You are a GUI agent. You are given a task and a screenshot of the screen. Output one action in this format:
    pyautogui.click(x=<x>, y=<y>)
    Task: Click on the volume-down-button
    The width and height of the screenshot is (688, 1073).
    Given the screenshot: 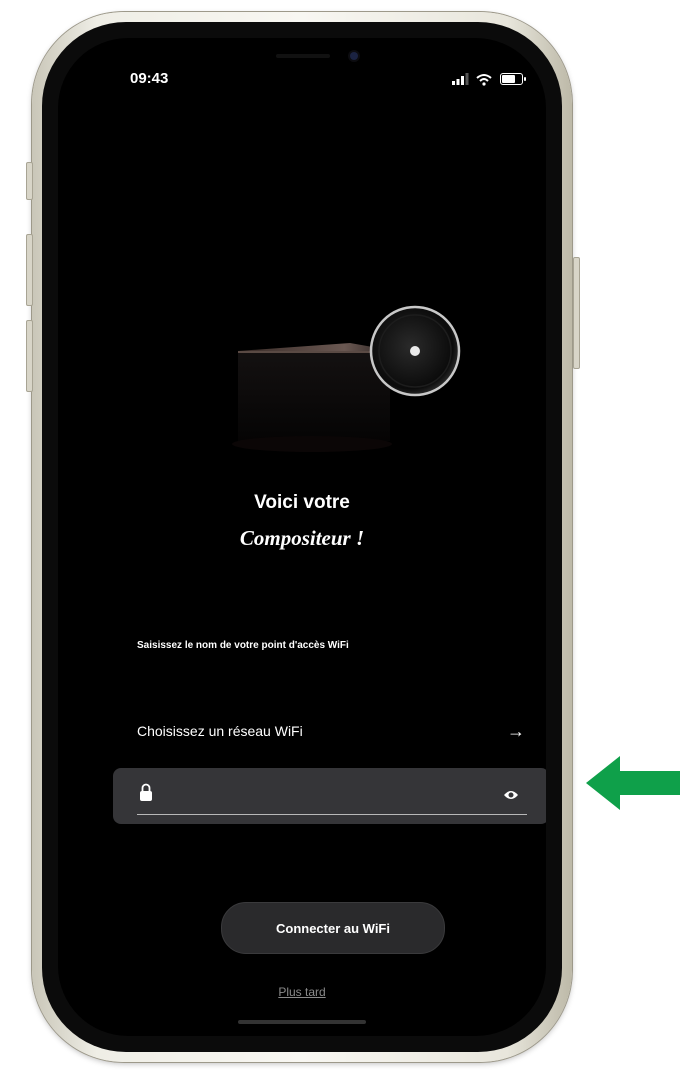 What is the action you would take?
    pyautogui.click(x=29, y=356)
    